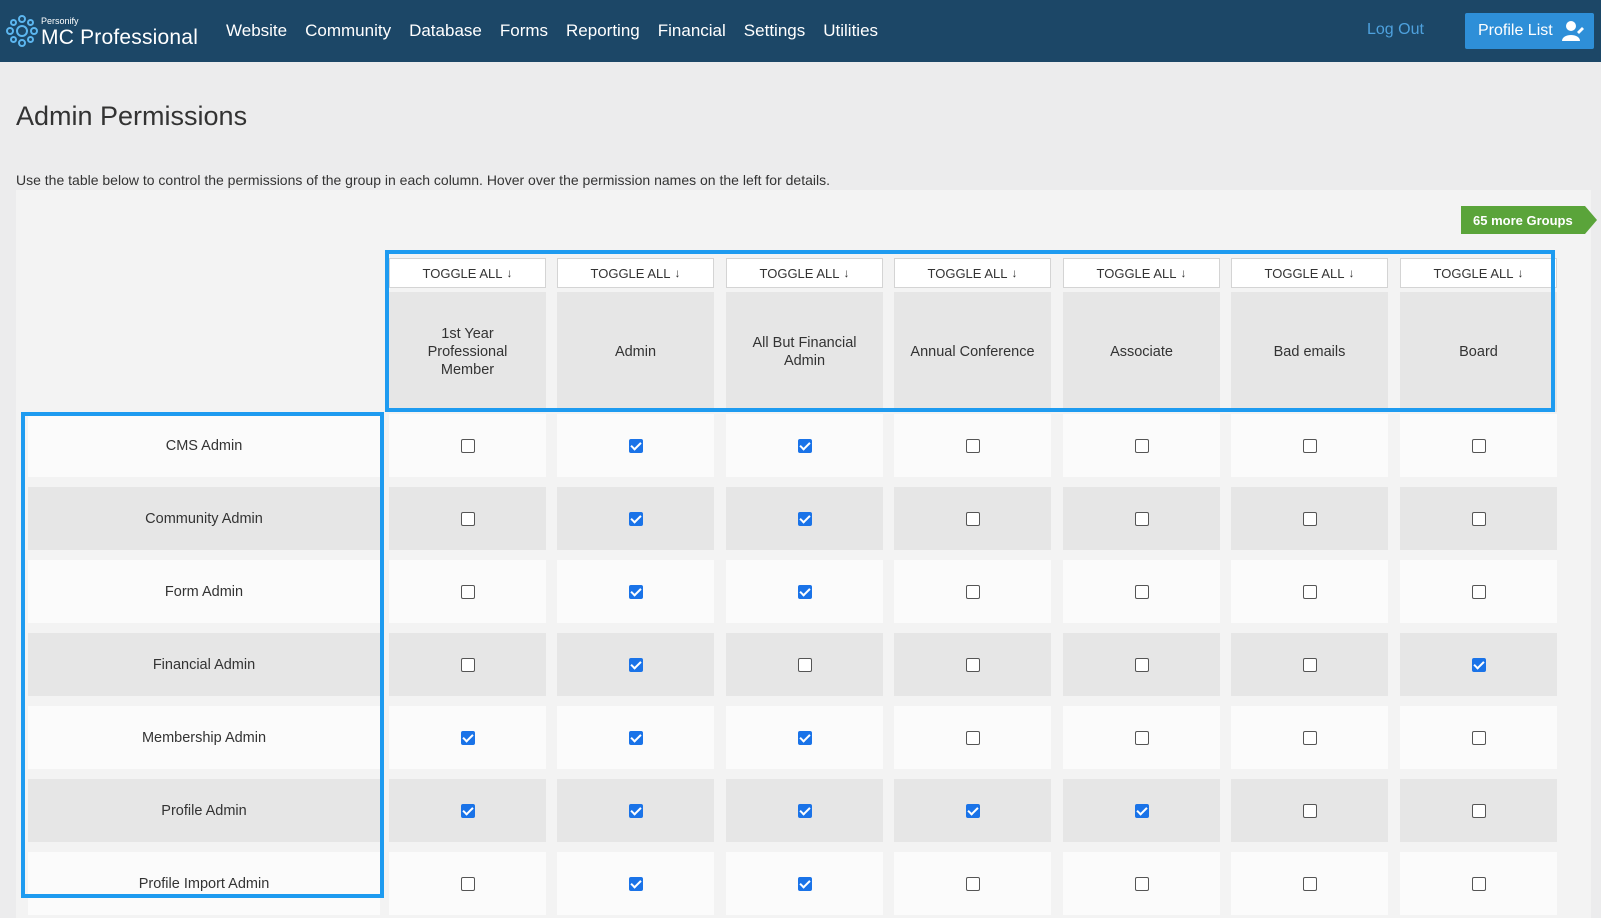 This screenshot has width=1601, height=918. Describe the element at coordinates (635, 352) in the screenshot. I see `group-name: Admin` at that location.